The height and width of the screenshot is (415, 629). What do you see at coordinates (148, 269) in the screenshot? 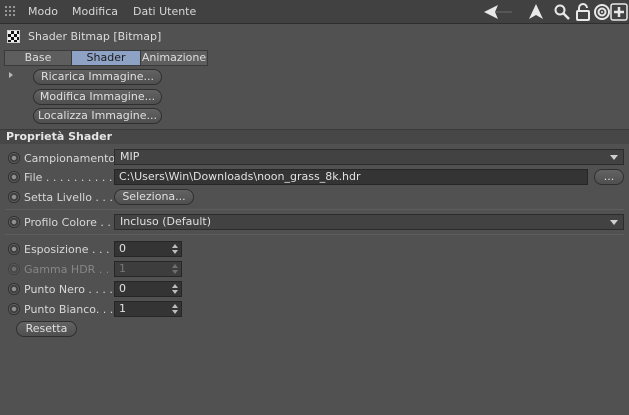
I see `gamma-input: 1` at bounding box center [148, 269].